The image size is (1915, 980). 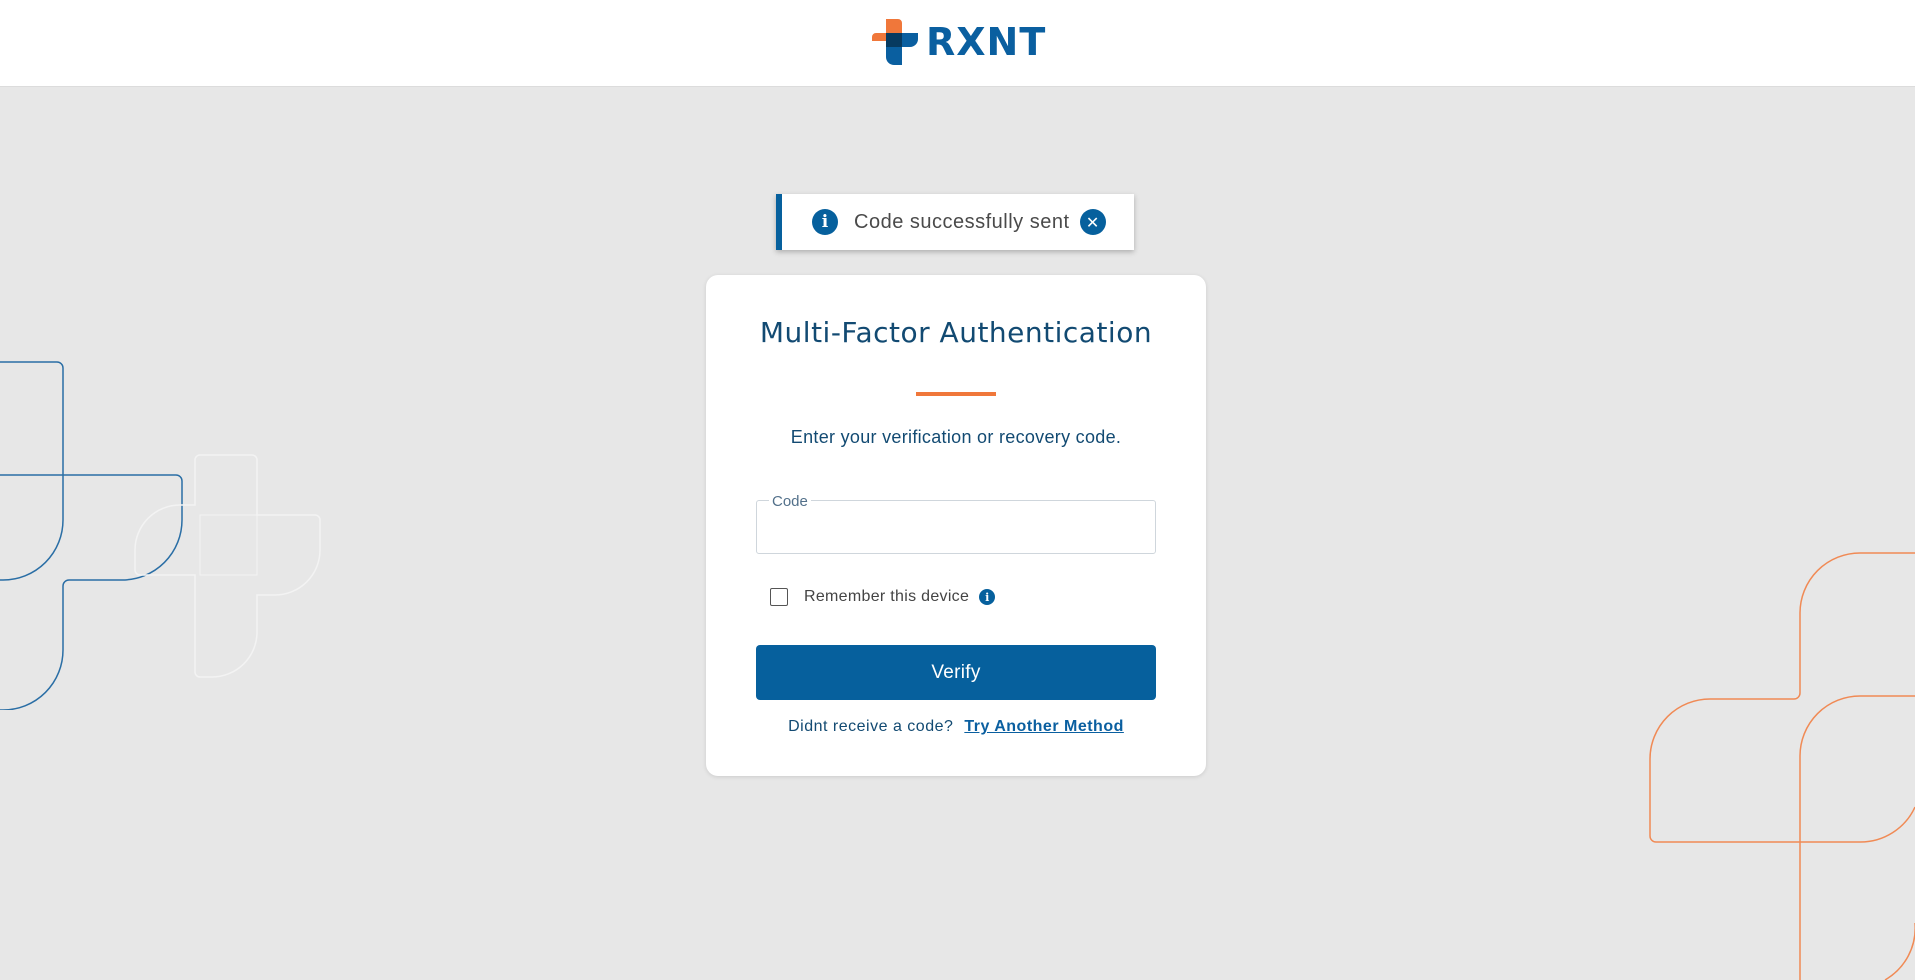 What do you see at coordinates (1782, 766) in the screenshot?
I see `decorative-orange-cross-right` at bounding box center [1782, 766].